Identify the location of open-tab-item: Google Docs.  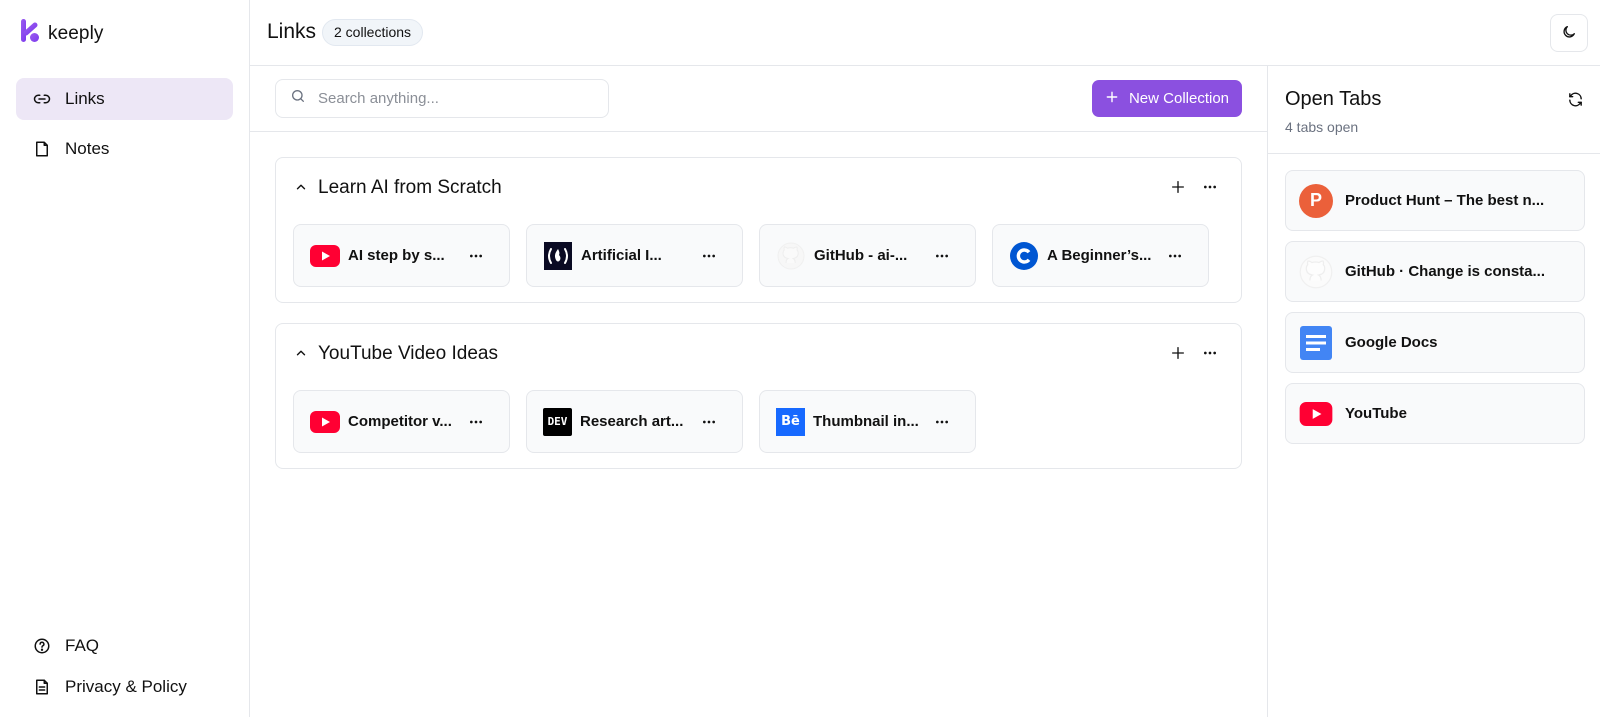
(1435, 342).